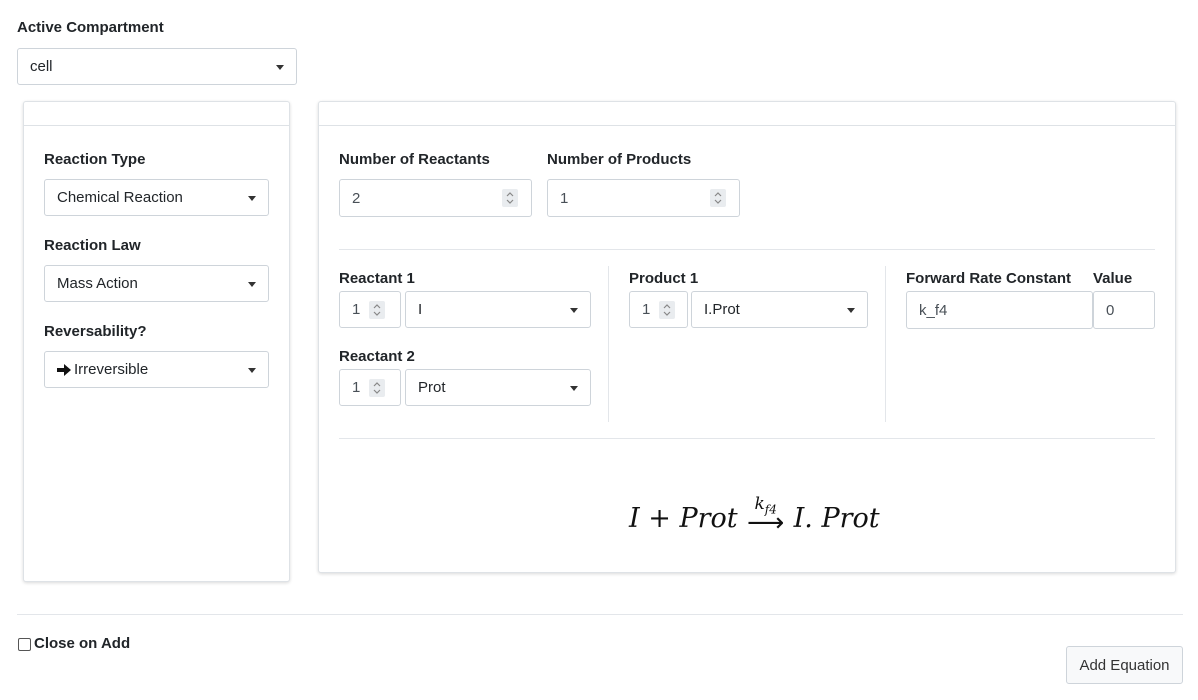  What do you see at coordinates (24, 644) in the screenshot?
I see `close-on-add-checkbox` at bounding box center [24, 644].